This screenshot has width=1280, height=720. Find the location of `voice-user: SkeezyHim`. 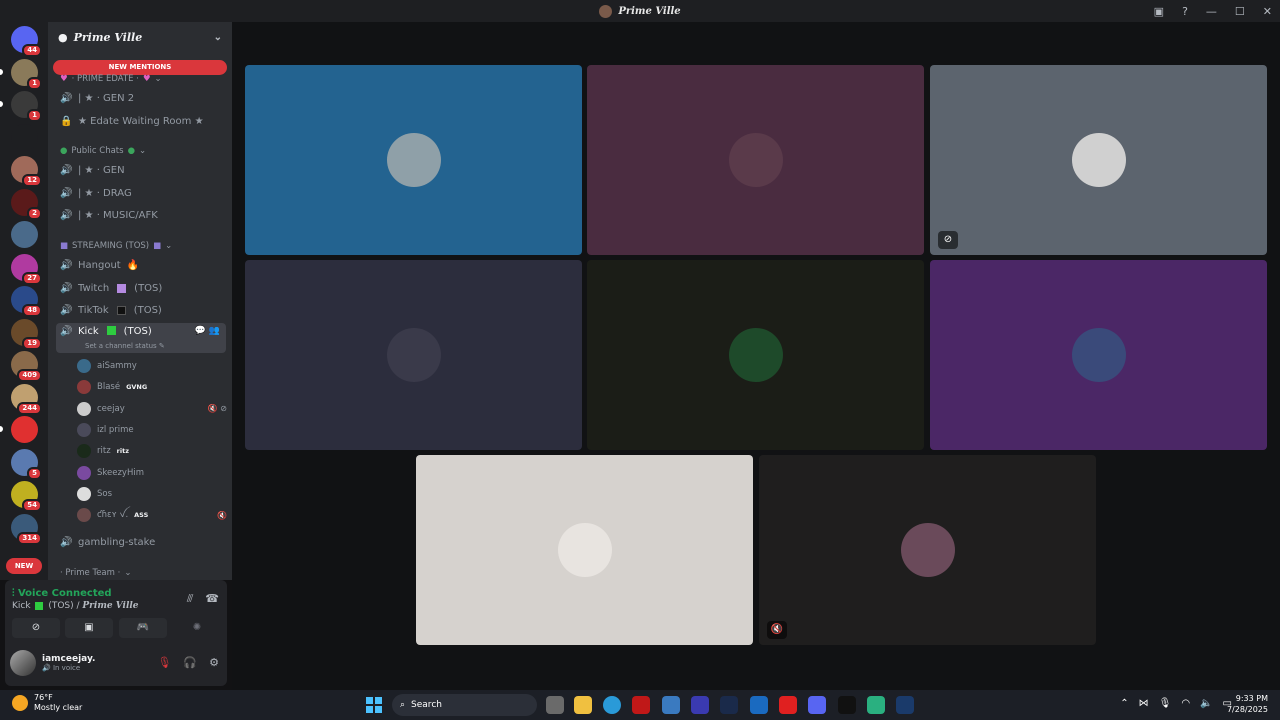

voice-user: SkeezyHim is located at coordinates (152, 473).